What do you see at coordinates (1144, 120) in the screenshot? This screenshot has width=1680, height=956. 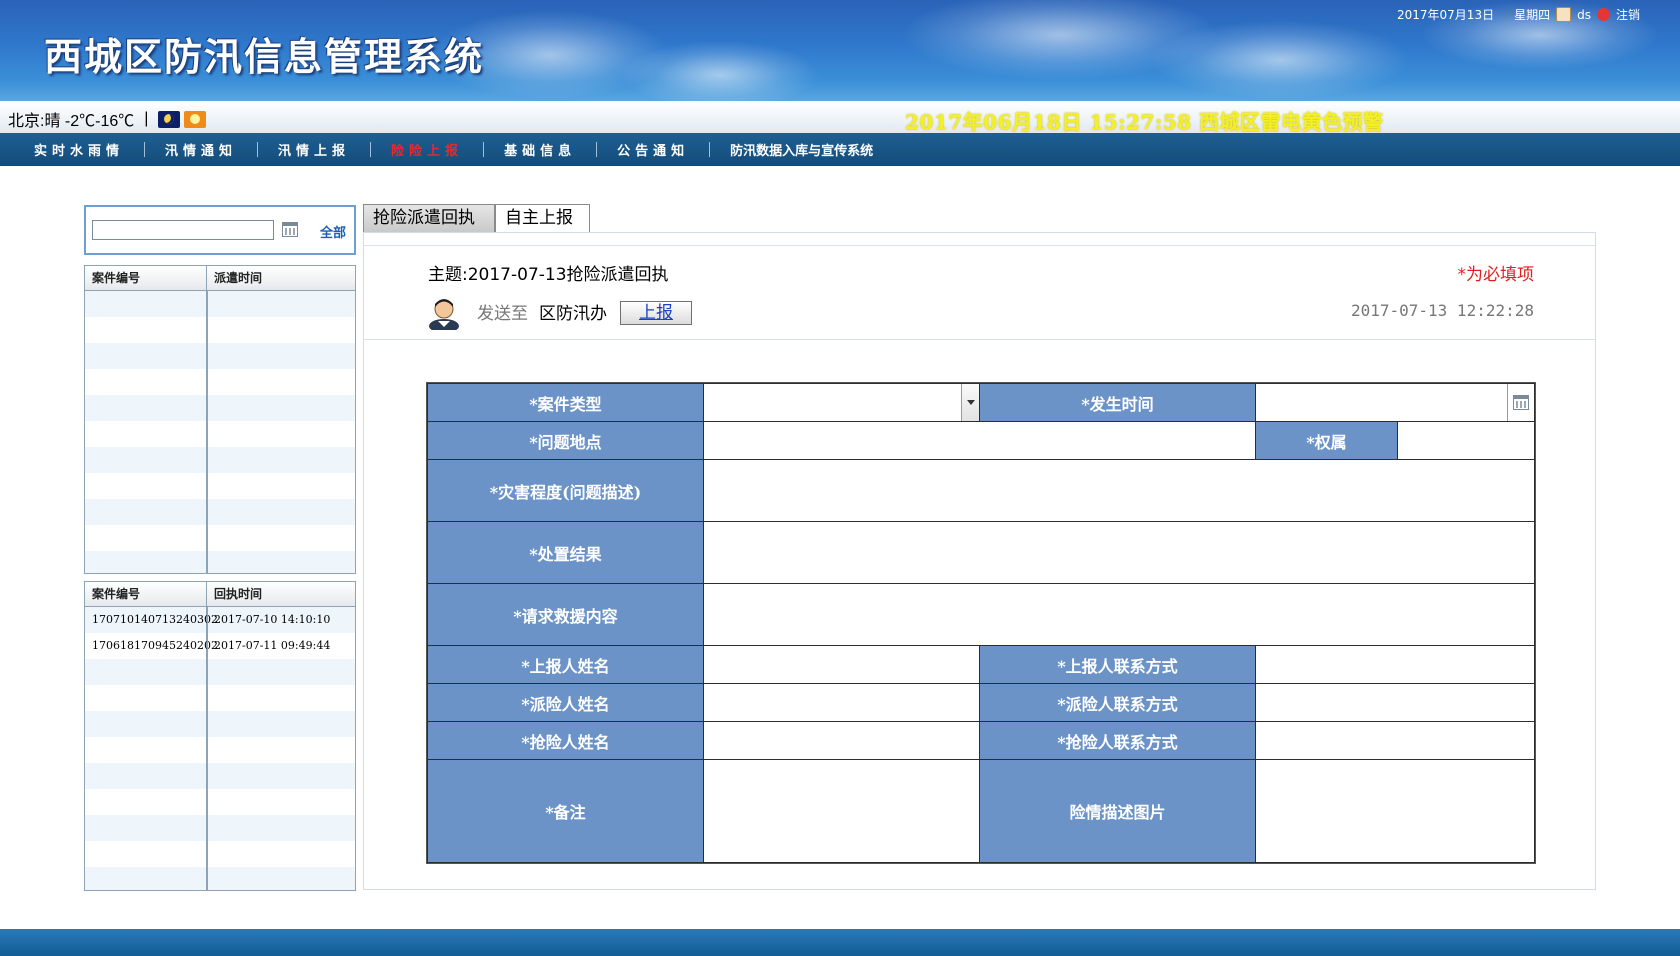 I see `alert-marquee: 2017年06月18日 15:27:58 西城区雷电黄色预警` at bounding box center [1144, 120].